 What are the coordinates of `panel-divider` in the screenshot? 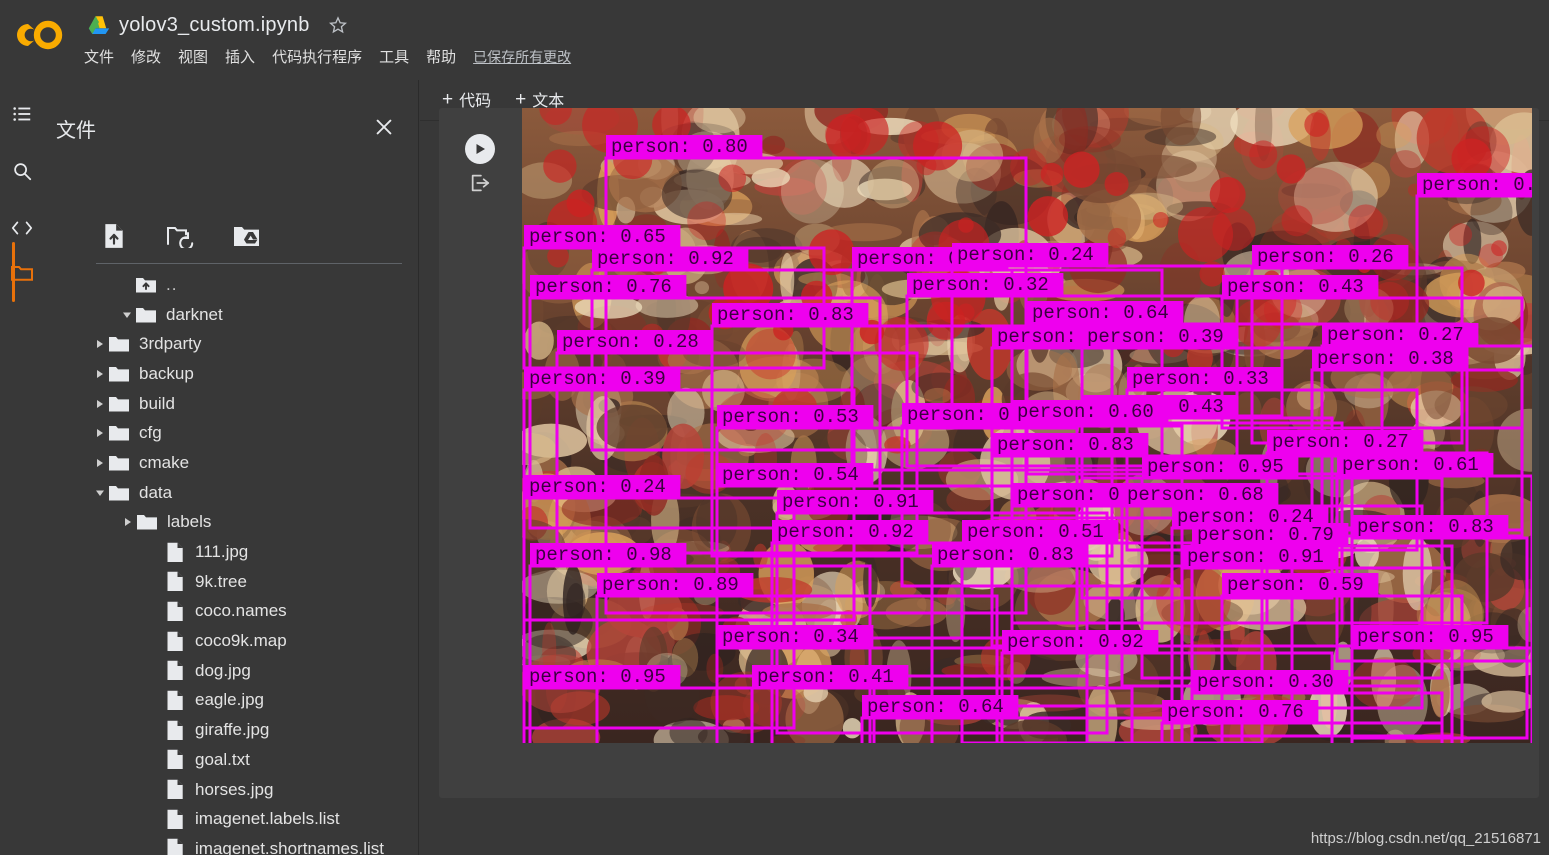 It's located at (249, 263).